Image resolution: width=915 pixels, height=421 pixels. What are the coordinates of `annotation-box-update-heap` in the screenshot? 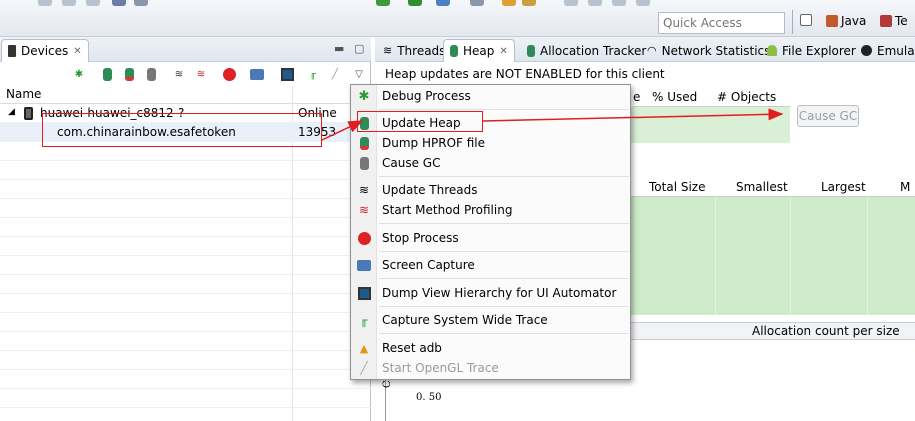 It's located at (420, 121).